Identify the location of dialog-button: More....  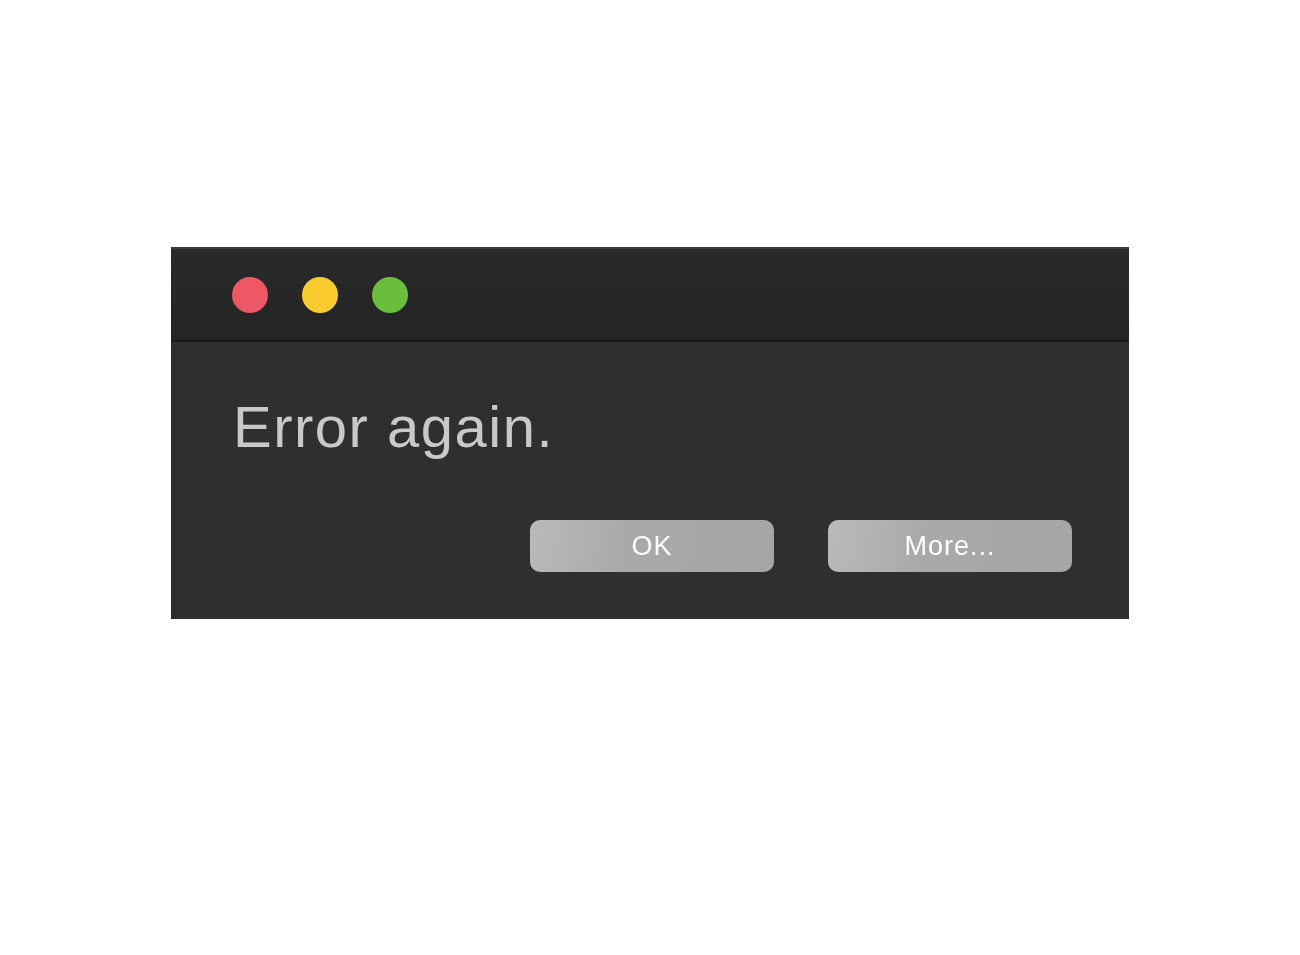
(950, 546).